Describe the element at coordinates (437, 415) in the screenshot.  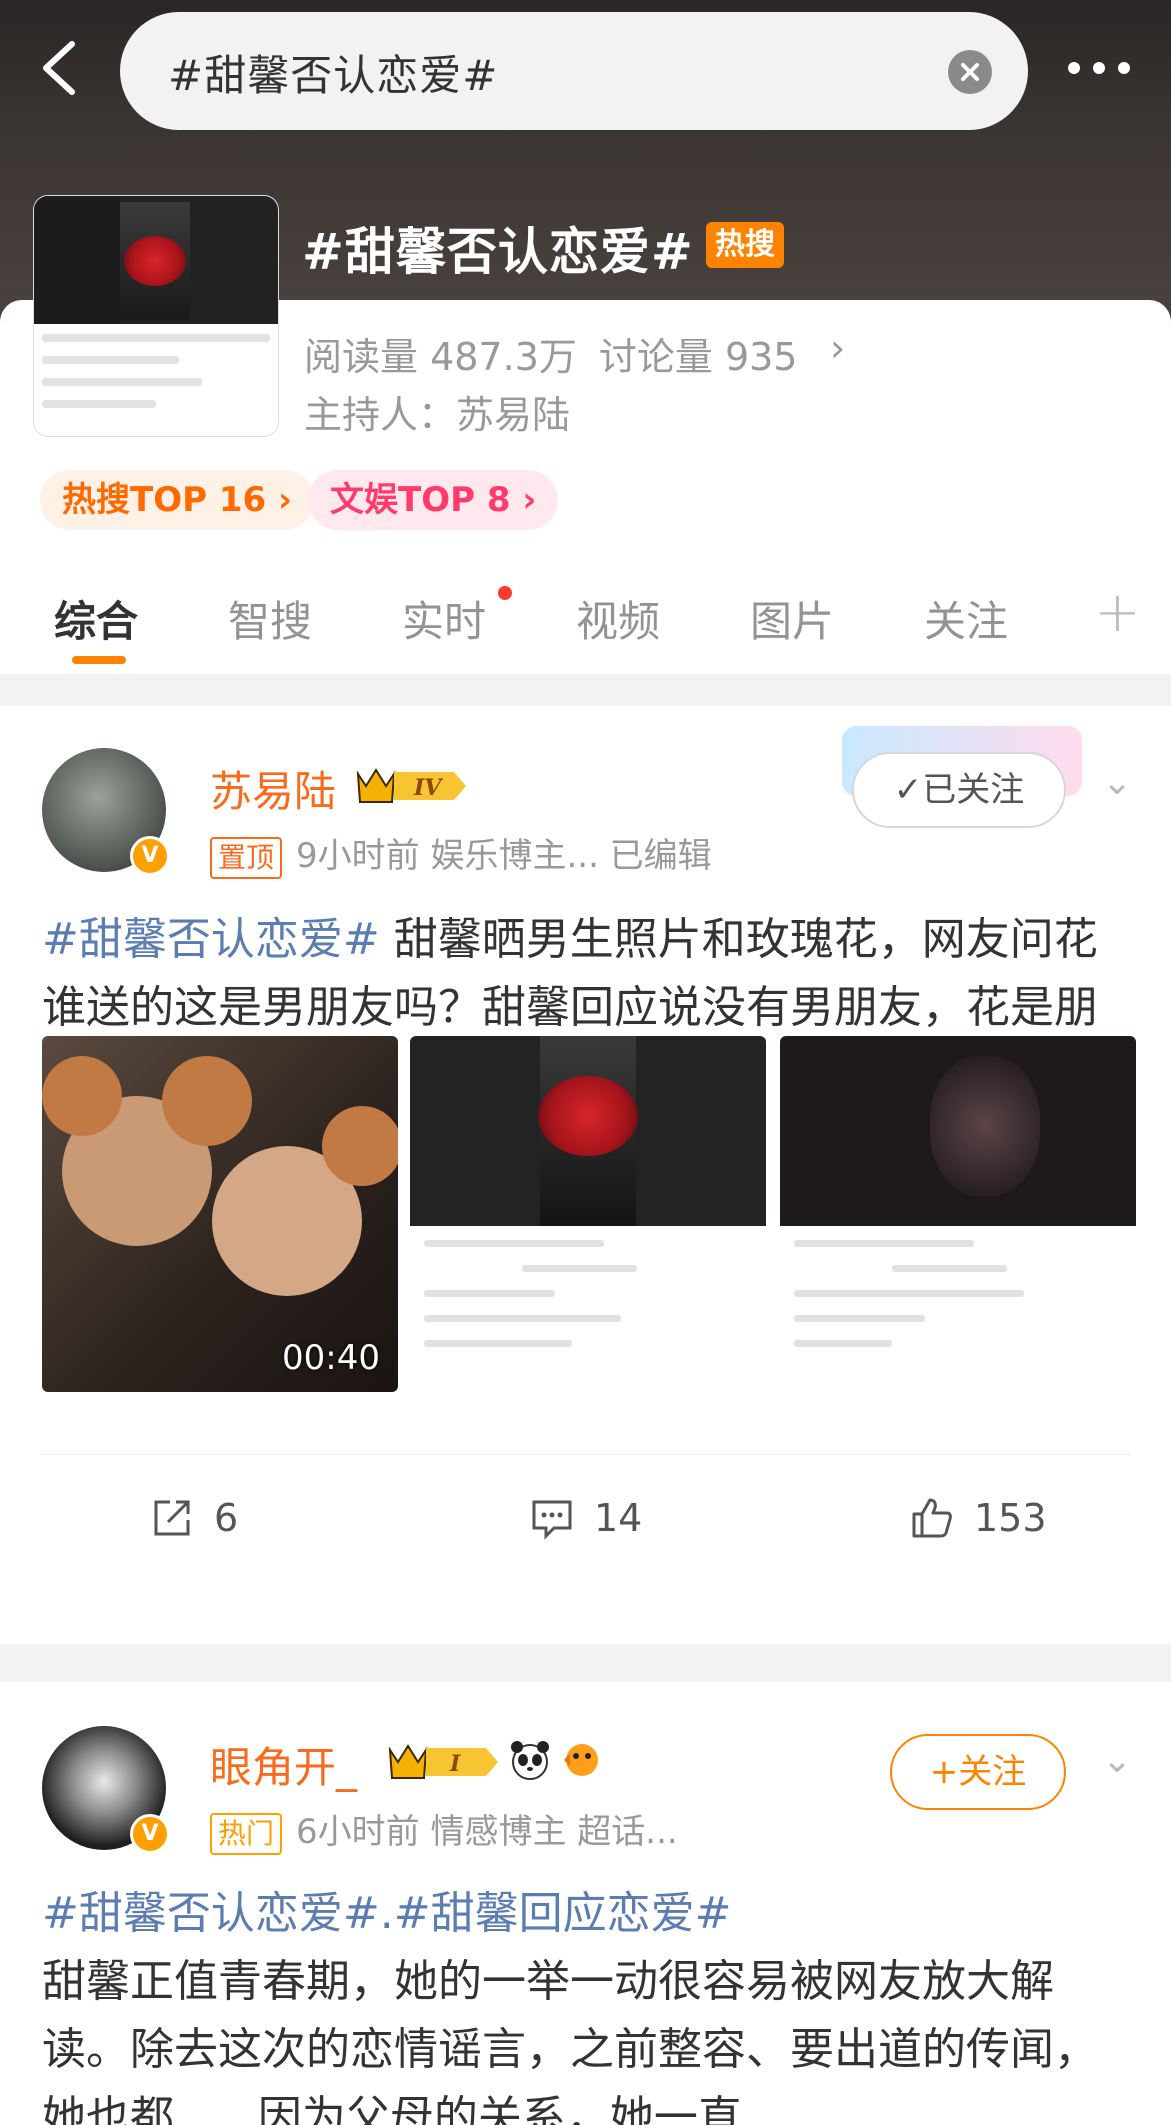
I see `topic-host: 主持人：苏易陆` at that location.